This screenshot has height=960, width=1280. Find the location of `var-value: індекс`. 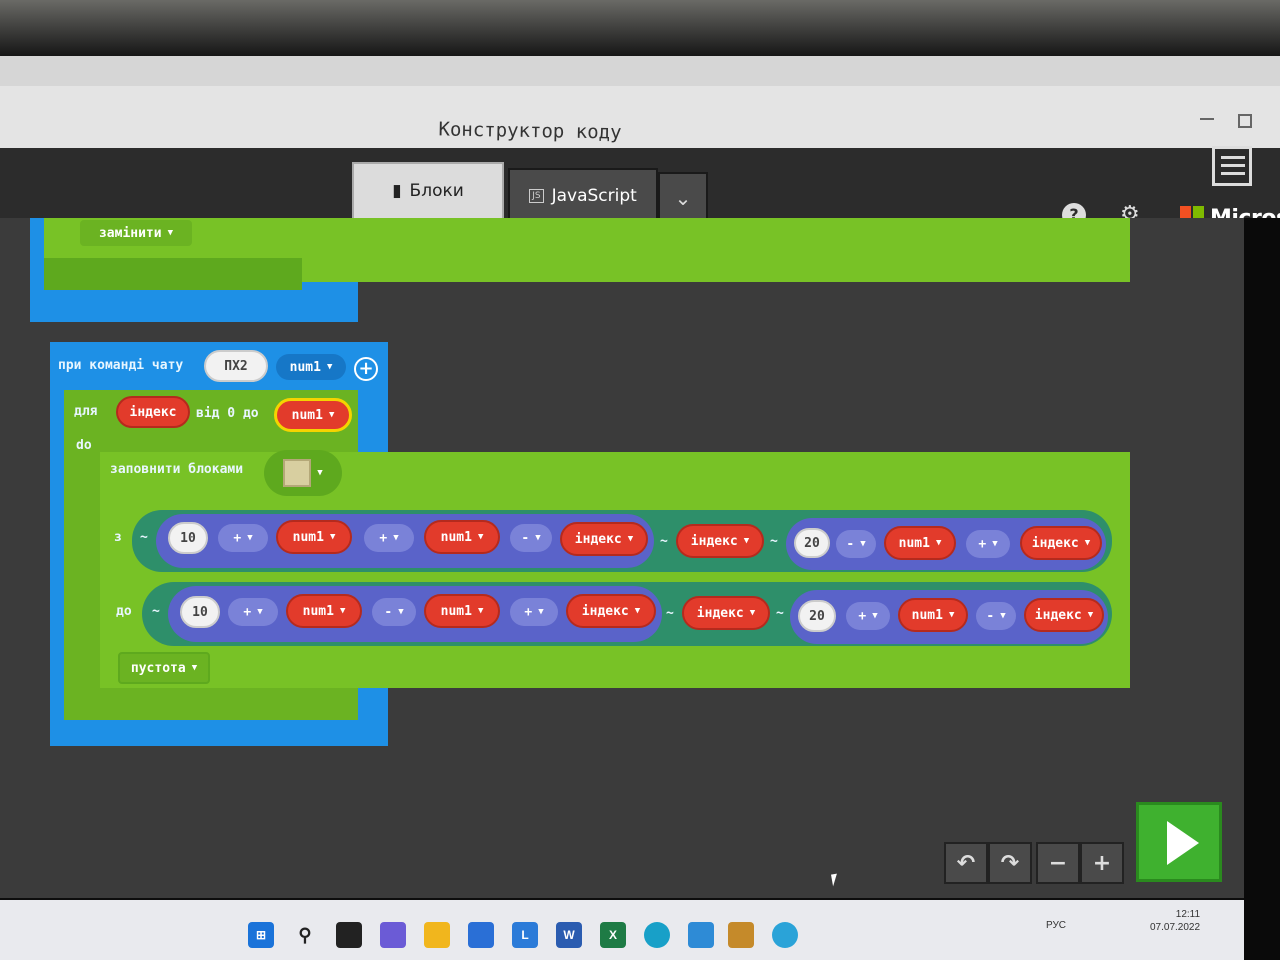

var-value: індекс is located at coordinates (1058, 615).